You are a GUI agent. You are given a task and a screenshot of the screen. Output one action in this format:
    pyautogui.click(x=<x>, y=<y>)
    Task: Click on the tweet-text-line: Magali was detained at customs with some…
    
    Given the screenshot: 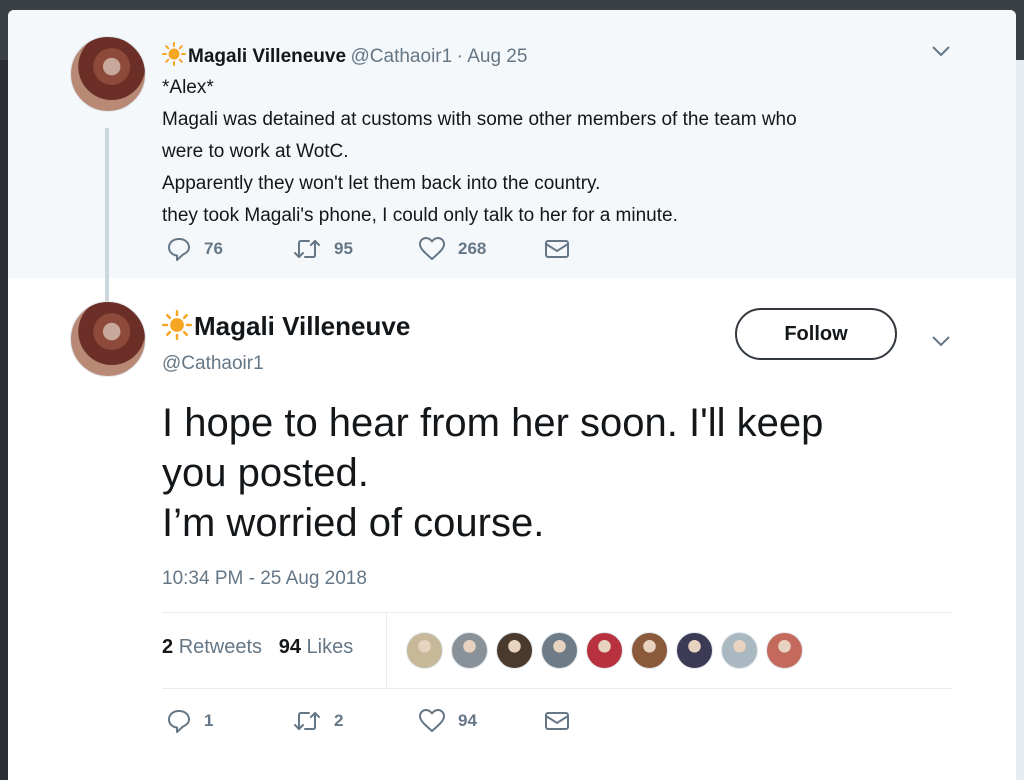 What is the action you would take?
    pyautogui.click(x=479, y=119)
    